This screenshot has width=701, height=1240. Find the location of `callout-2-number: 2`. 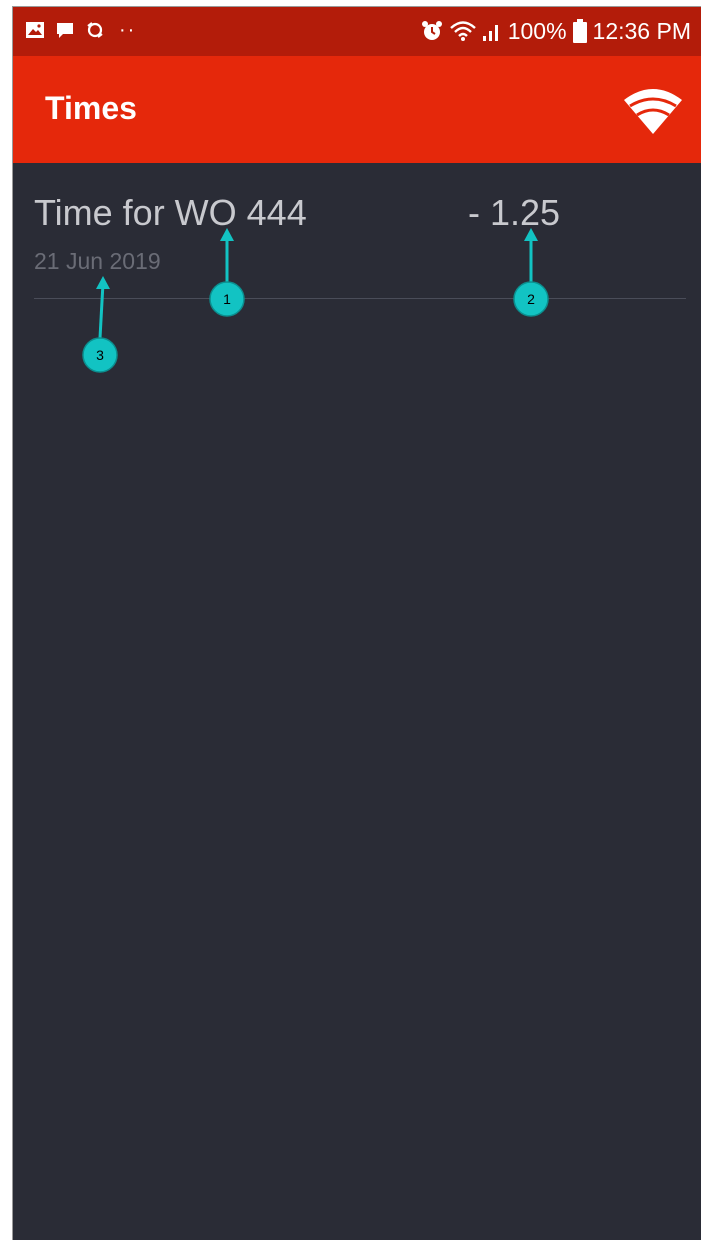

callout-2-number: 2 is located at coordinates (531, 299).